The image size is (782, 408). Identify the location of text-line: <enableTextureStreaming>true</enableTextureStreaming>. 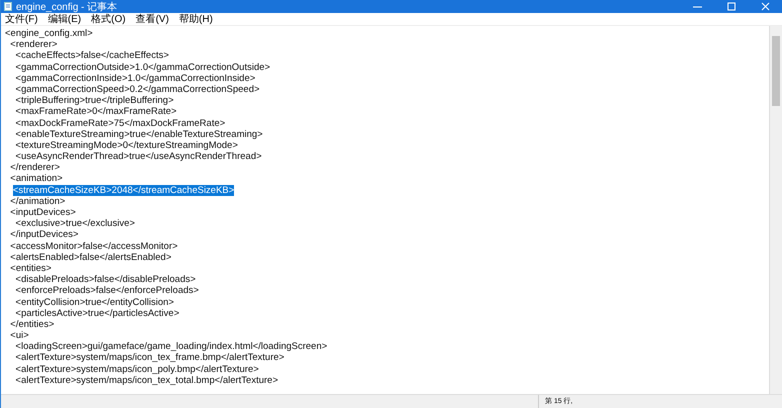
(139, 134).